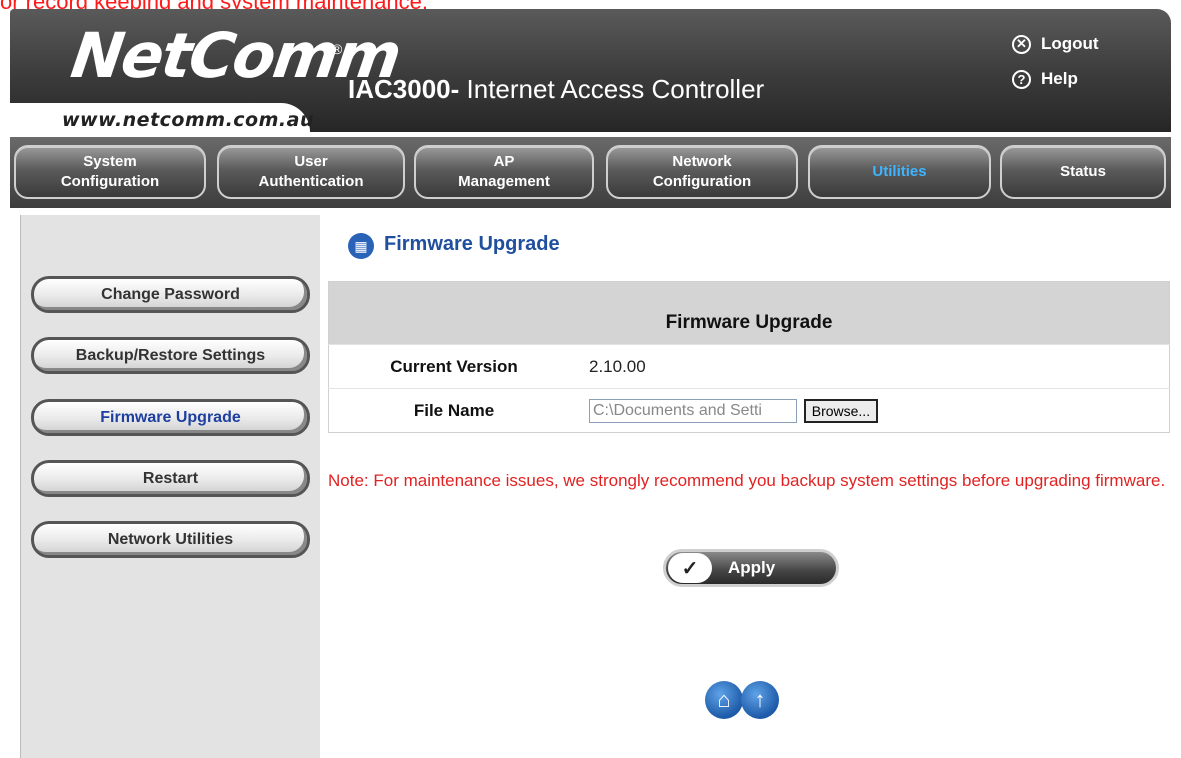 The image size is (1181, 758). What do you see at coordinates (170, 355) in the screenshot?
I see `sidebar-item-backup-restore: Backup/Restore Settings` at bounding box center [170, 355].